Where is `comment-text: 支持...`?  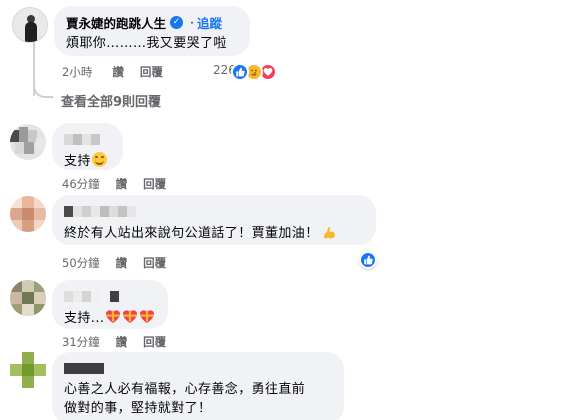
comment-text: 支持... is located at coordinates (84, 318).